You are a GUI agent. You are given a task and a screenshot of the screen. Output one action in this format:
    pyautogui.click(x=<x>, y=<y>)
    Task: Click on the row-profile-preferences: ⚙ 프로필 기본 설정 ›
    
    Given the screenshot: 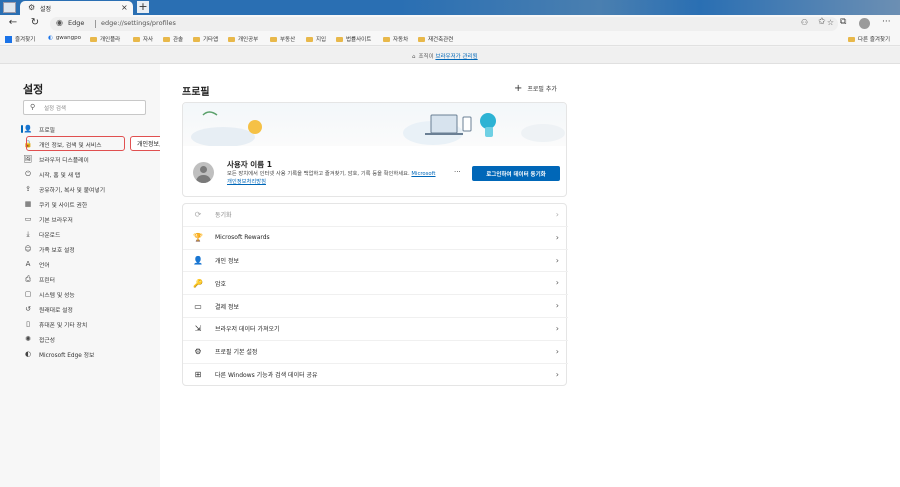 What is the action you would take?
    pyautogui.click(x=375, y=352)
    